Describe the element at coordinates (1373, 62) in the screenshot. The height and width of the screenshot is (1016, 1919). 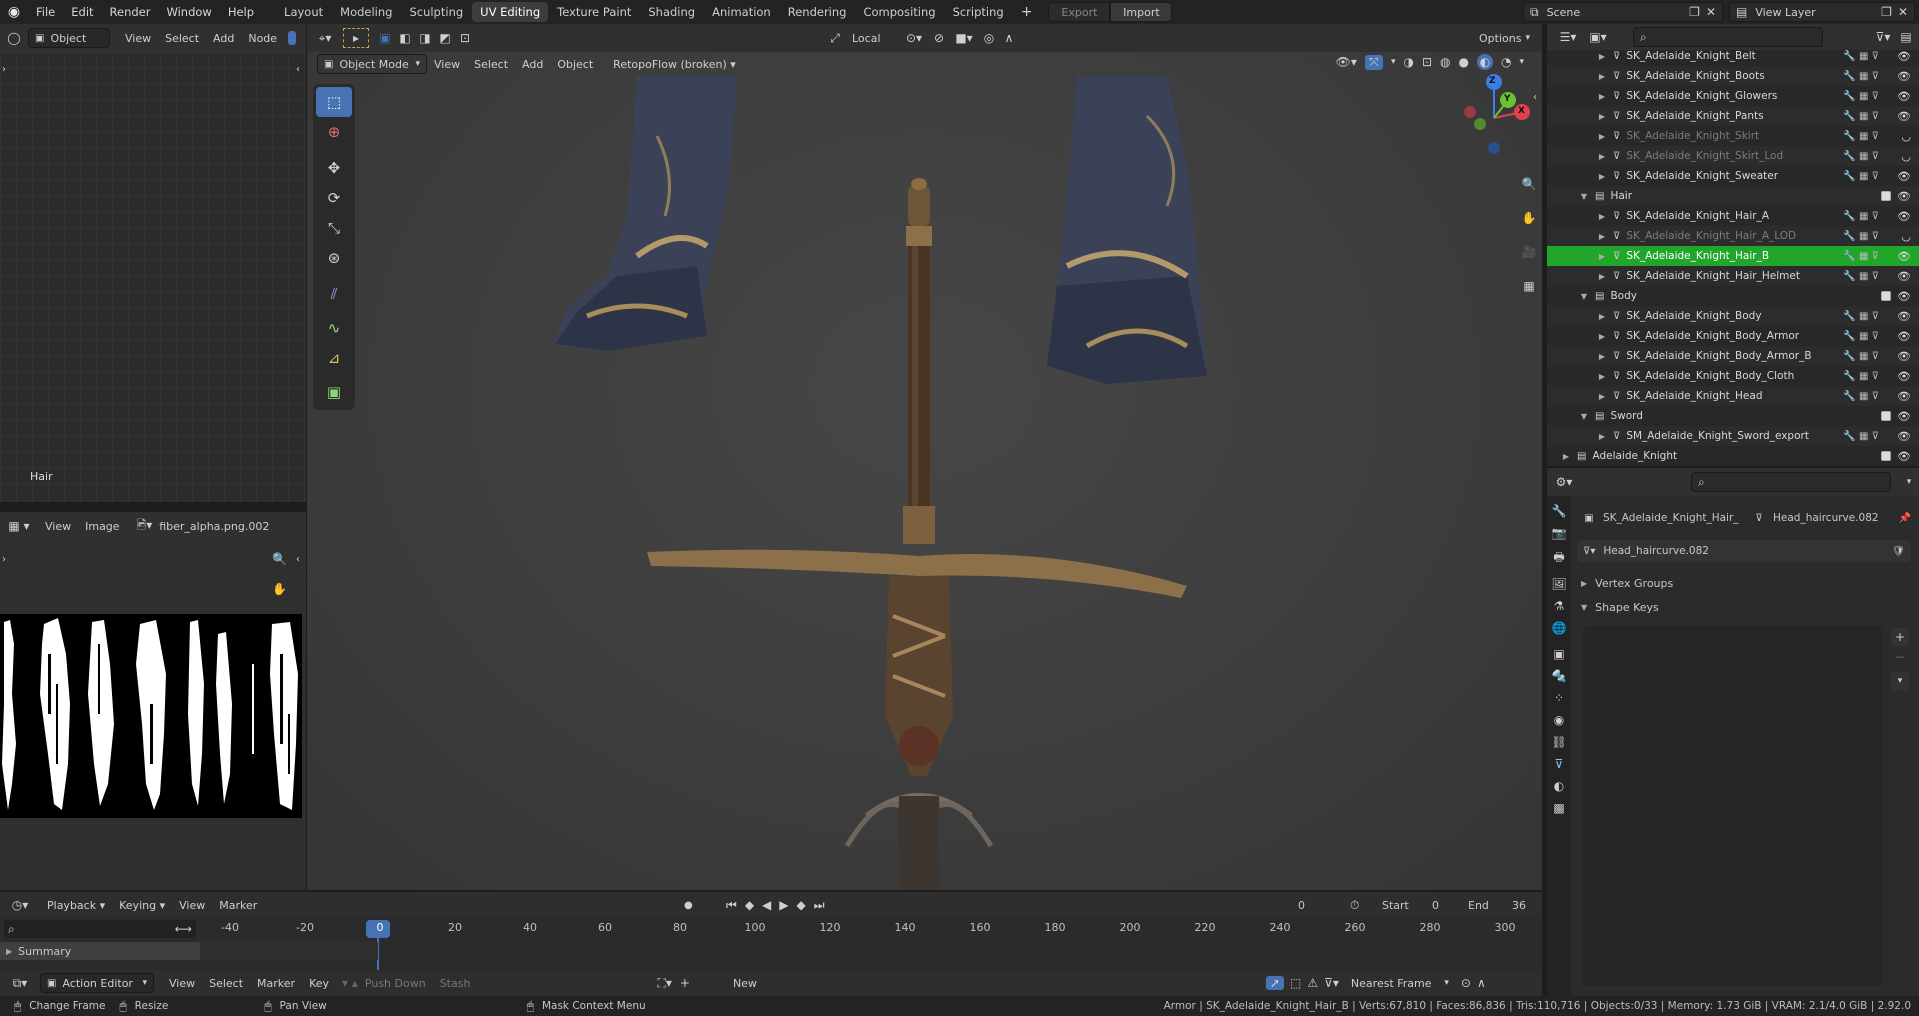
I see `gizmo-icon: ⤧` at that location.